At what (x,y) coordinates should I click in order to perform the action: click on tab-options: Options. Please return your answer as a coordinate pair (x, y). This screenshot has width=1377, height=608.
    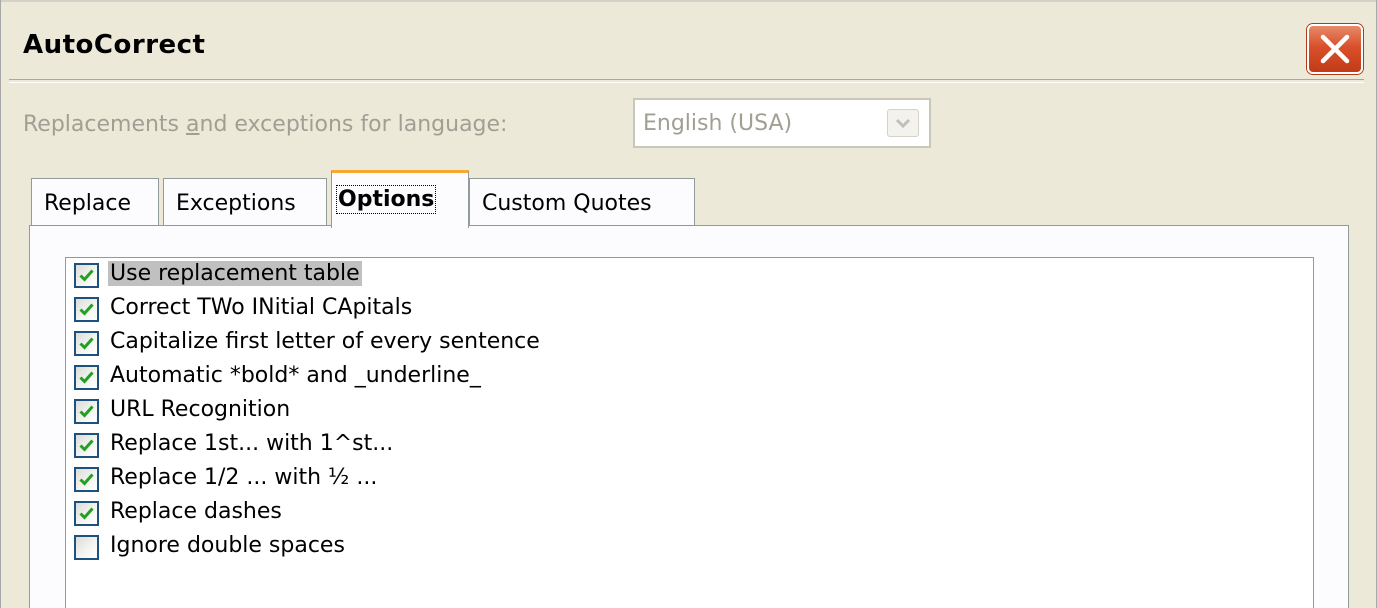
    Looking at the image, I should click on (400, 199).